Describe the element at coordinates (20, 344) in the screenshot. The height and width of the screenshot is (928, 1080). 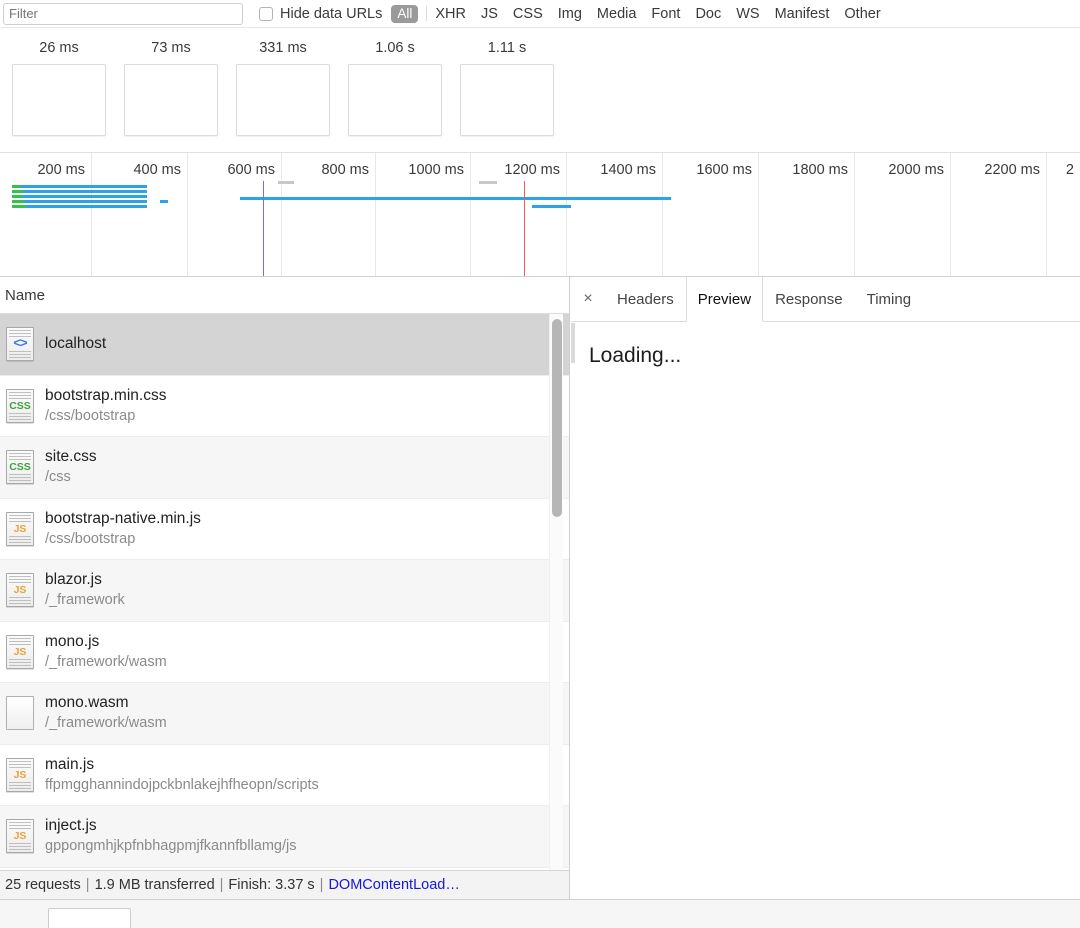
I see `html-document-icon: <>` at that location.